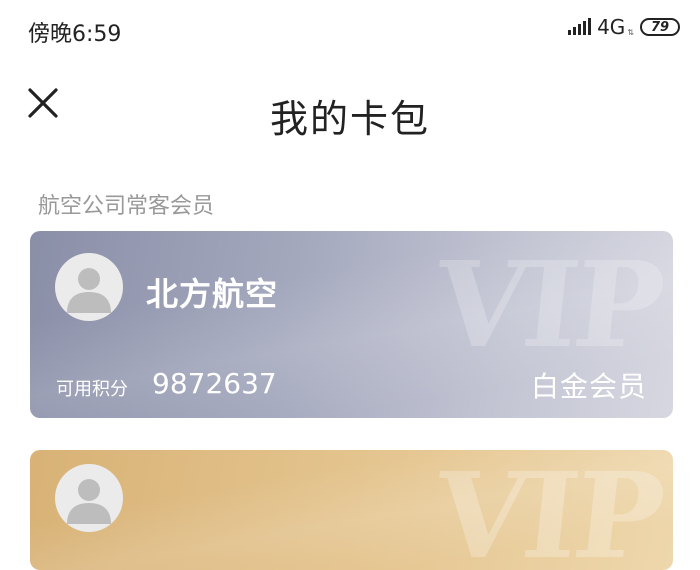  I want to click on status-time: 傍晚6:59, so click(75, 34).